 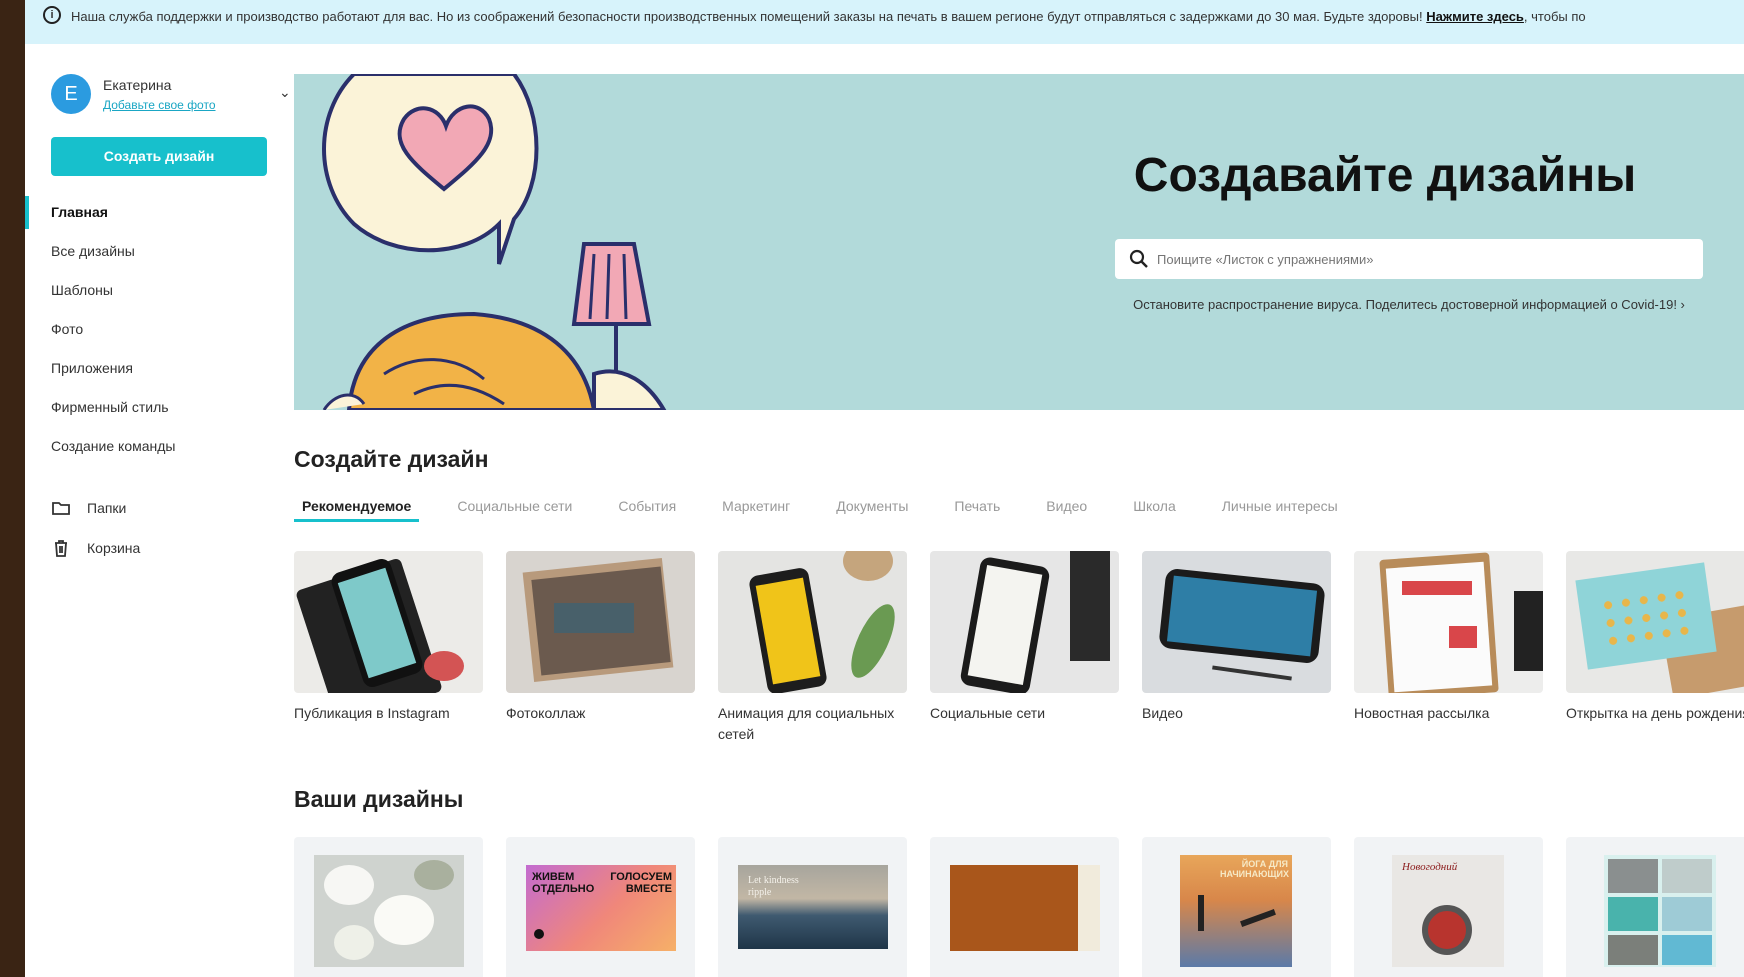 I want to click on design-type-card: Публикация в Instagram, so click(x=388, y=637).